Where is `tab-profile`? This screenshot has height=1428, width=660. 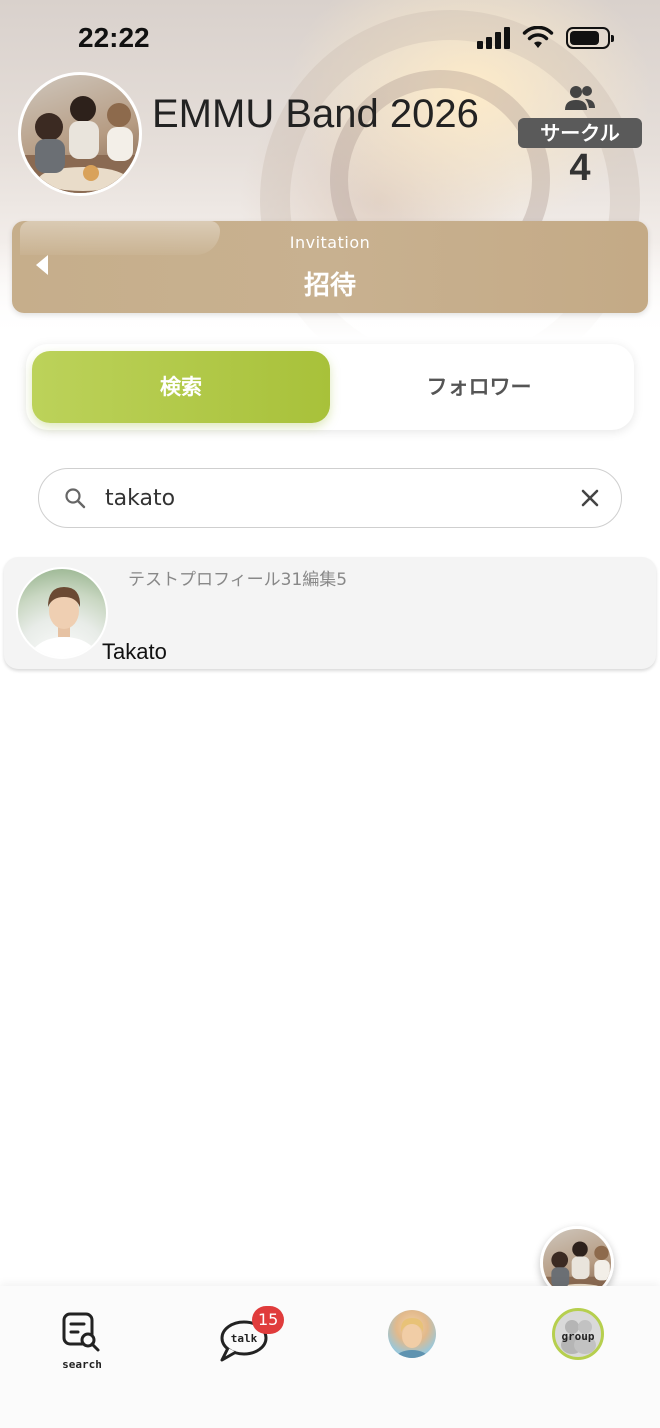 tab-profile is located at coordinates (412, 1341).